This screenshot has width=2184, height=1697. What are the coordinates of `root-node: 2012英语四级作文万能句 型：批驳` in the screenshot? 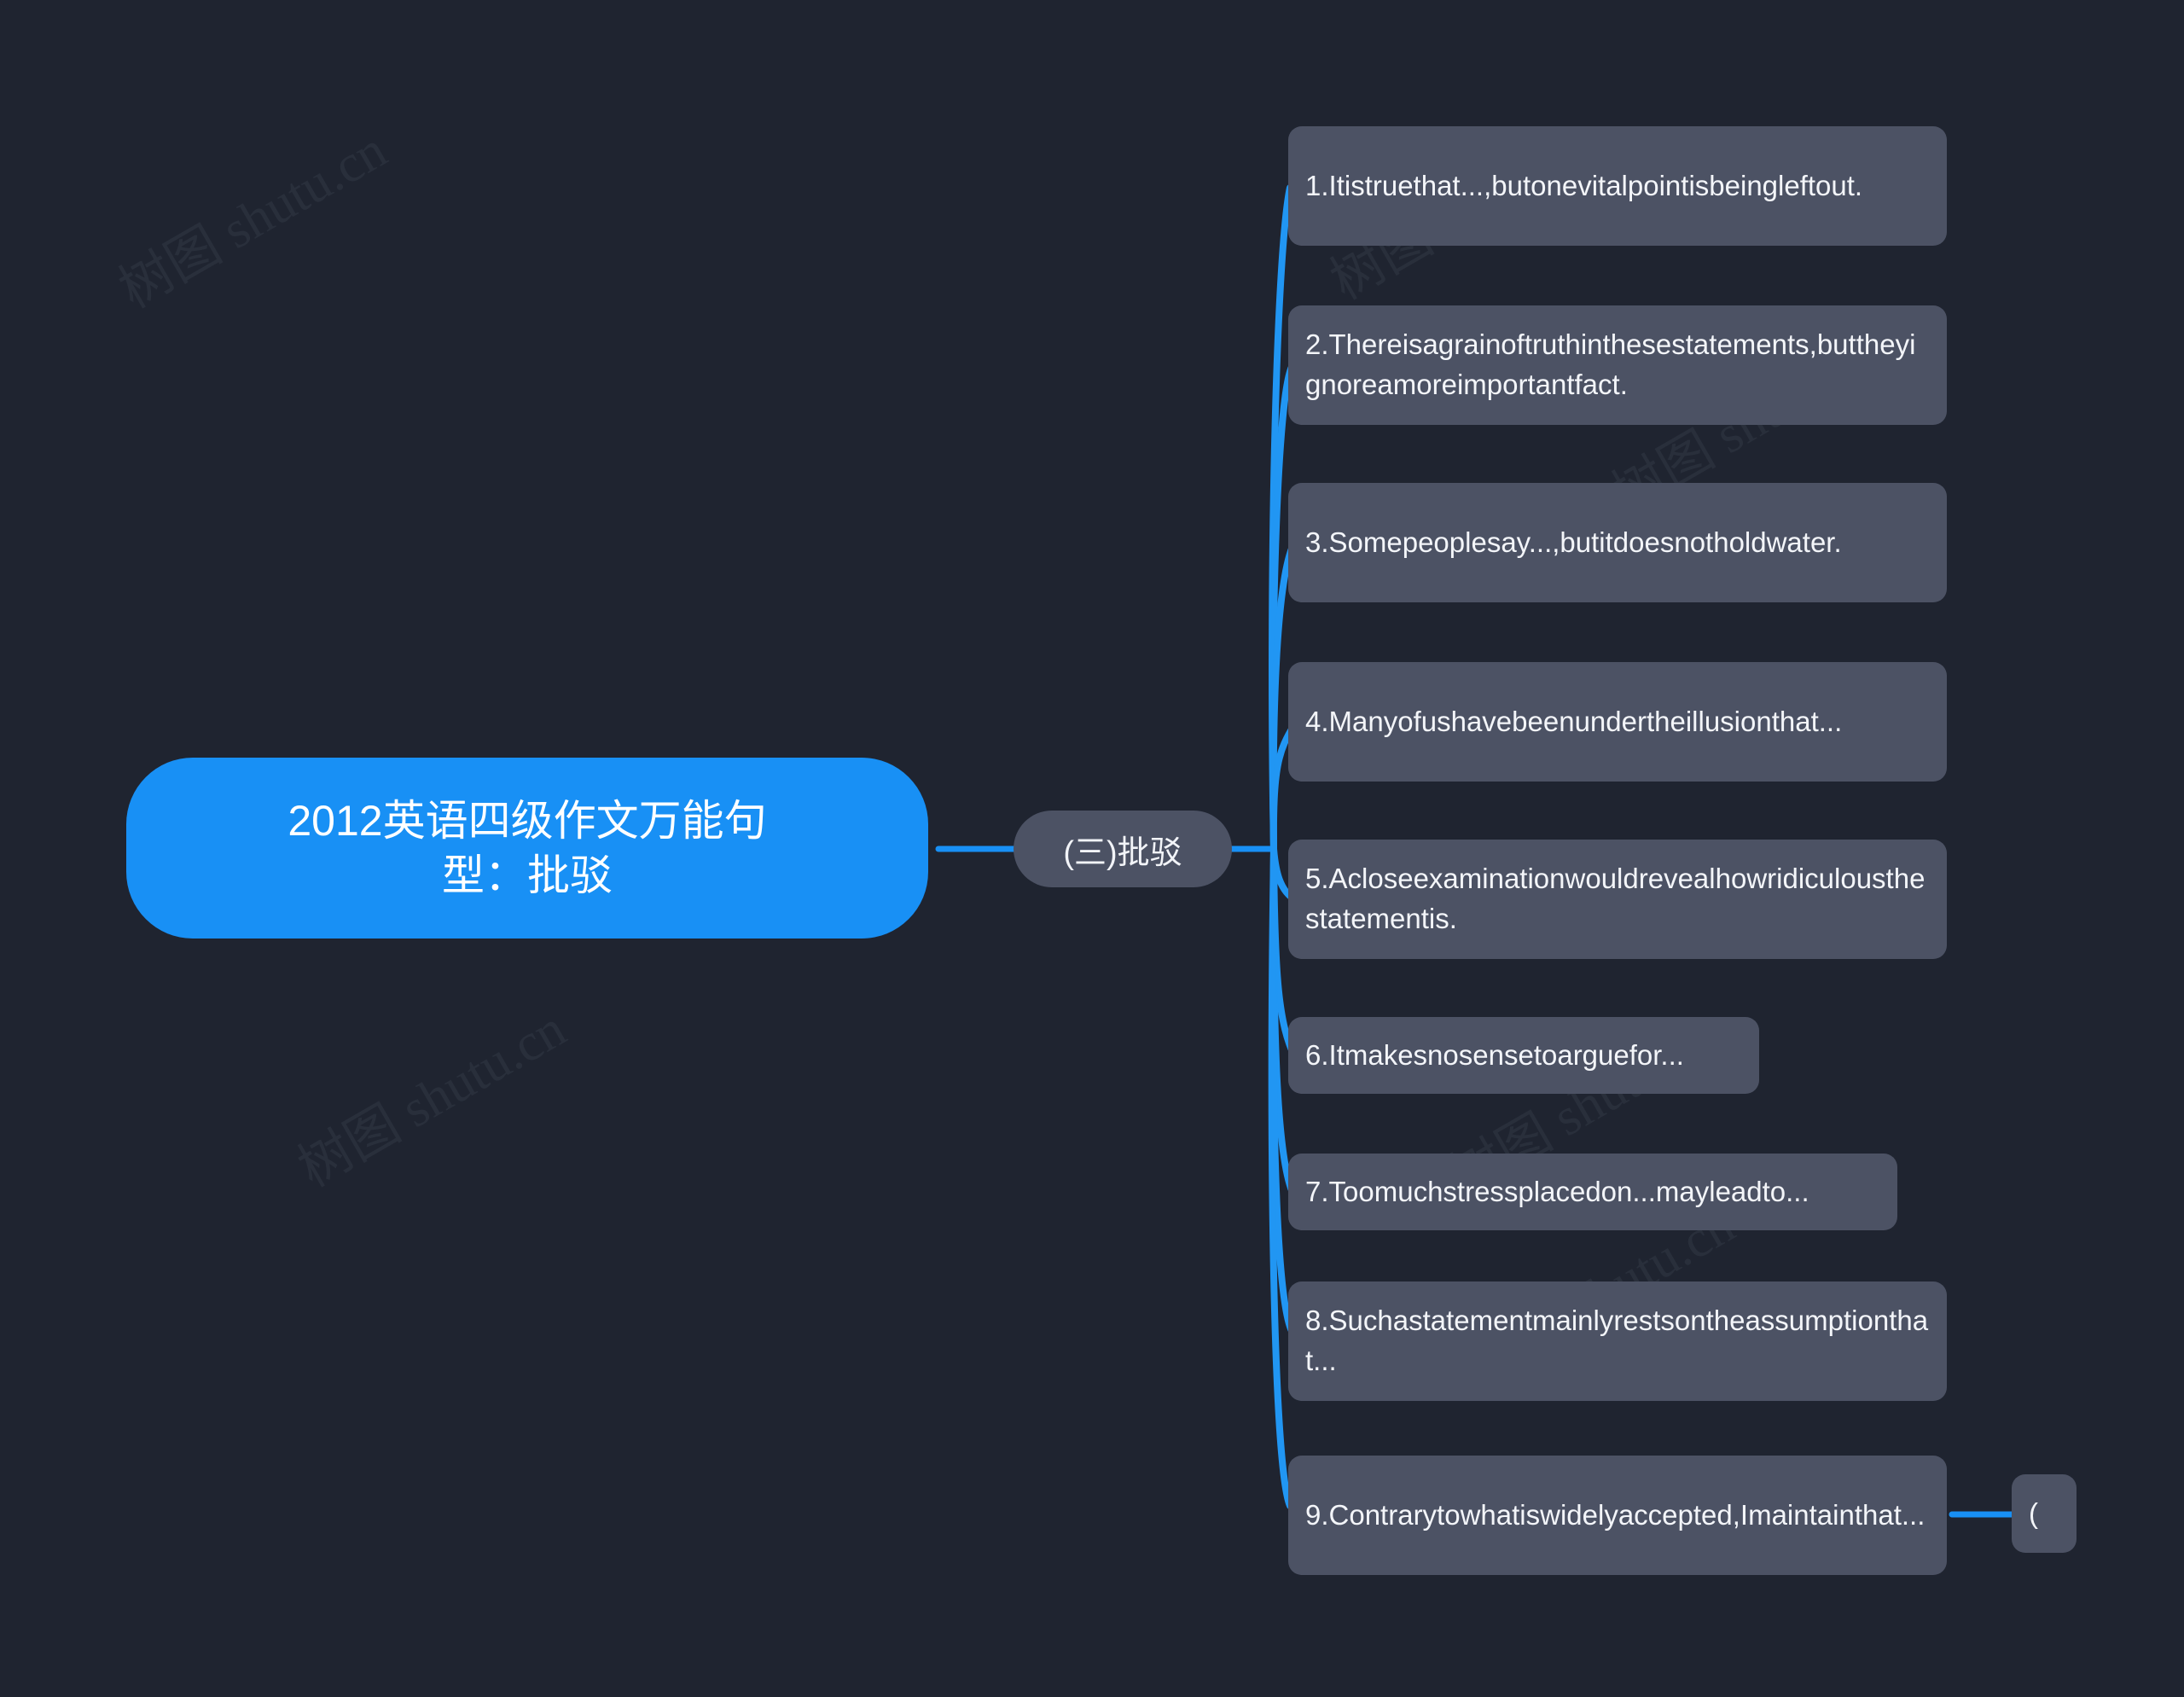 It's located at (527, 848).